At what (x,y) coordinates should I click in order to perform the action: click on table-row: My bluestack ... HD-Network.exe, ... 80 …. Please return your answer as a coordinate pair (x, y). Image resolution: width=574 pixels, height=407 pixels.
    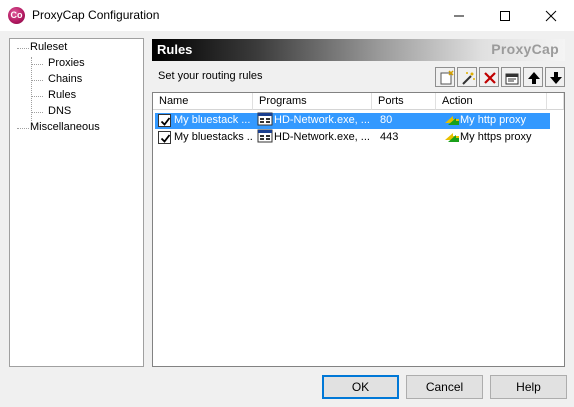
    Looking at the image, I should click on (352, 120).